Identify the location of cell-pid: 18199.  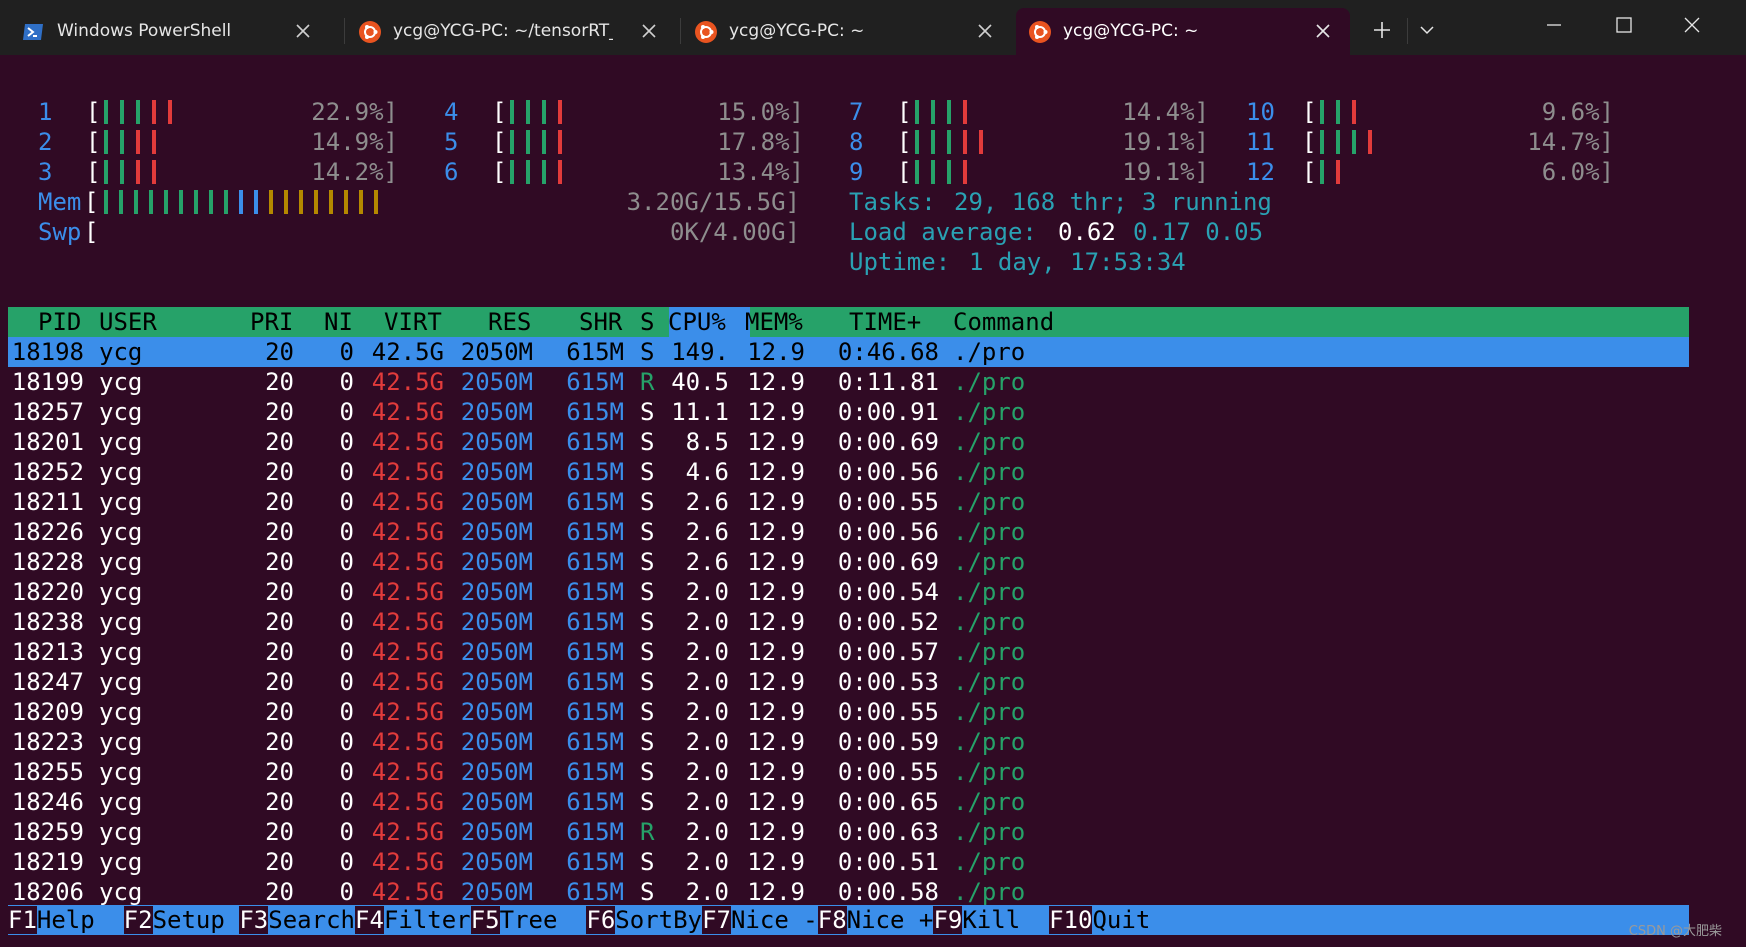
(47, 382).